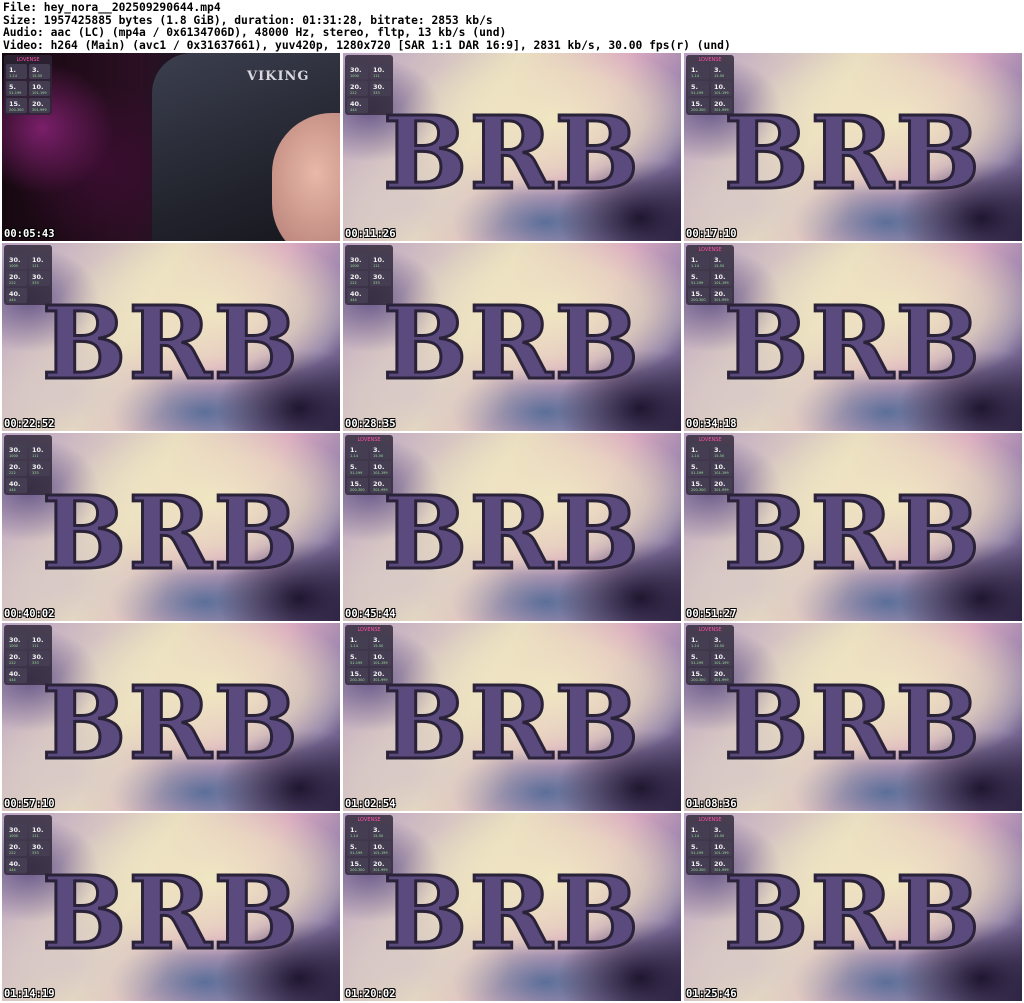 Image resolution: width=1024 pixels, height=1003 pixels. What do you see at coordinates (12, 663) in the screenshot?
I see `tip-level-range: 222` at bounding box center [12, 663].